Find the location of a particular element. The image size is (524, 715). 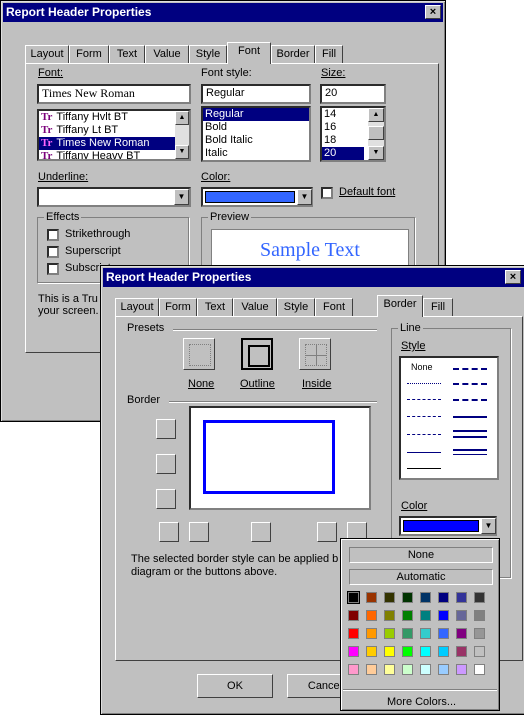

line-style-double is located at coordinates (470, 434).